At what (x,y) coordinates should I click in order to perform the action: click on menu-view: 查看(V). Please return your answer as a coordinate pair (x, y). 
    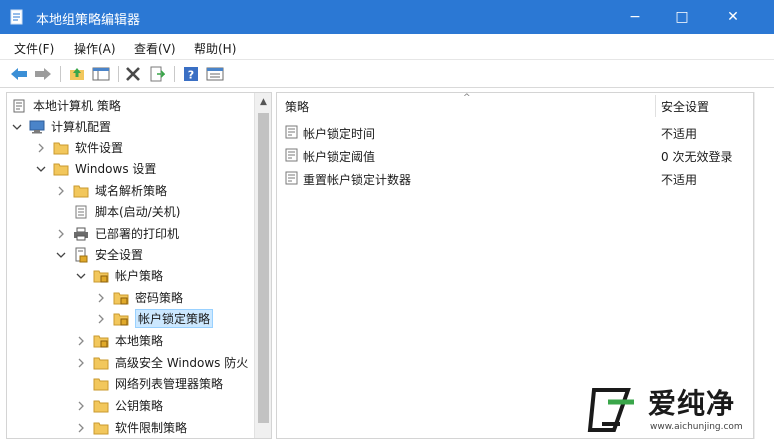
    Looking at the image, I should click on (155, 48).